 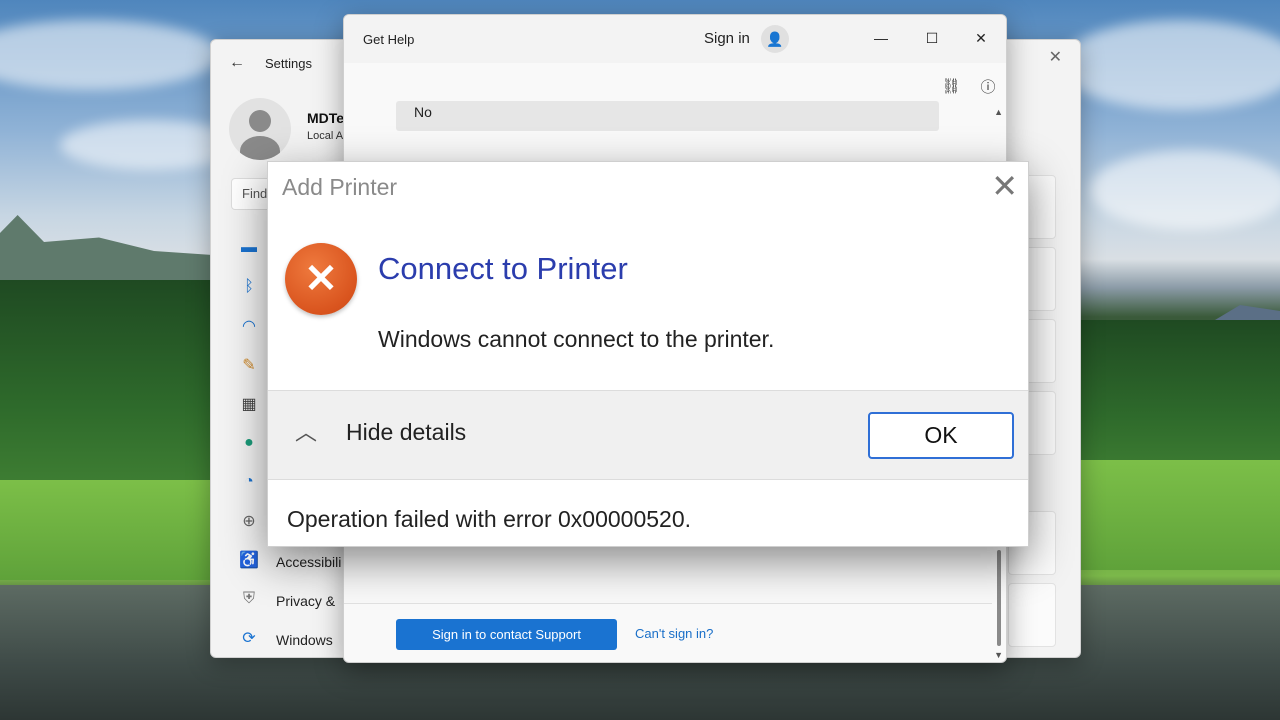 I want to click on nav-privacy-label: Privacy &, so click(x=305, y=601).